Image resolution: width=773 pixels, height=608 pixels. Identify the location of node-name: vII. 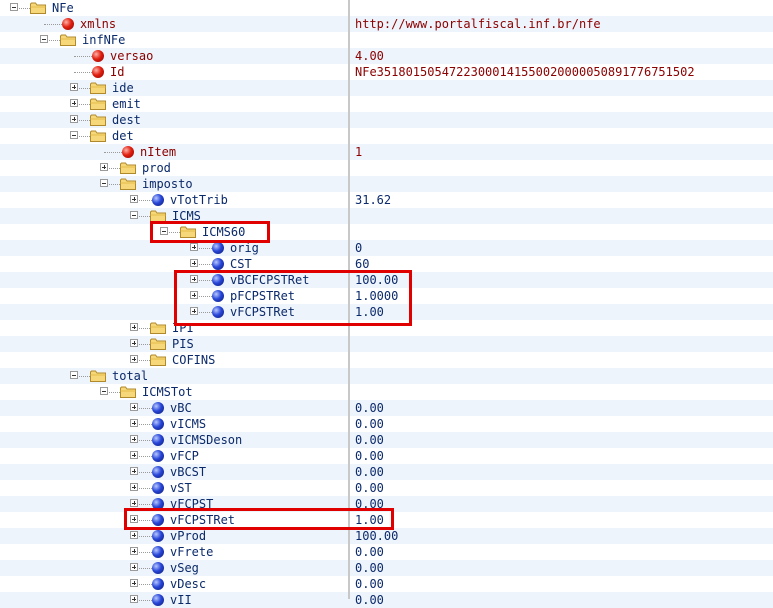
(181, 600).